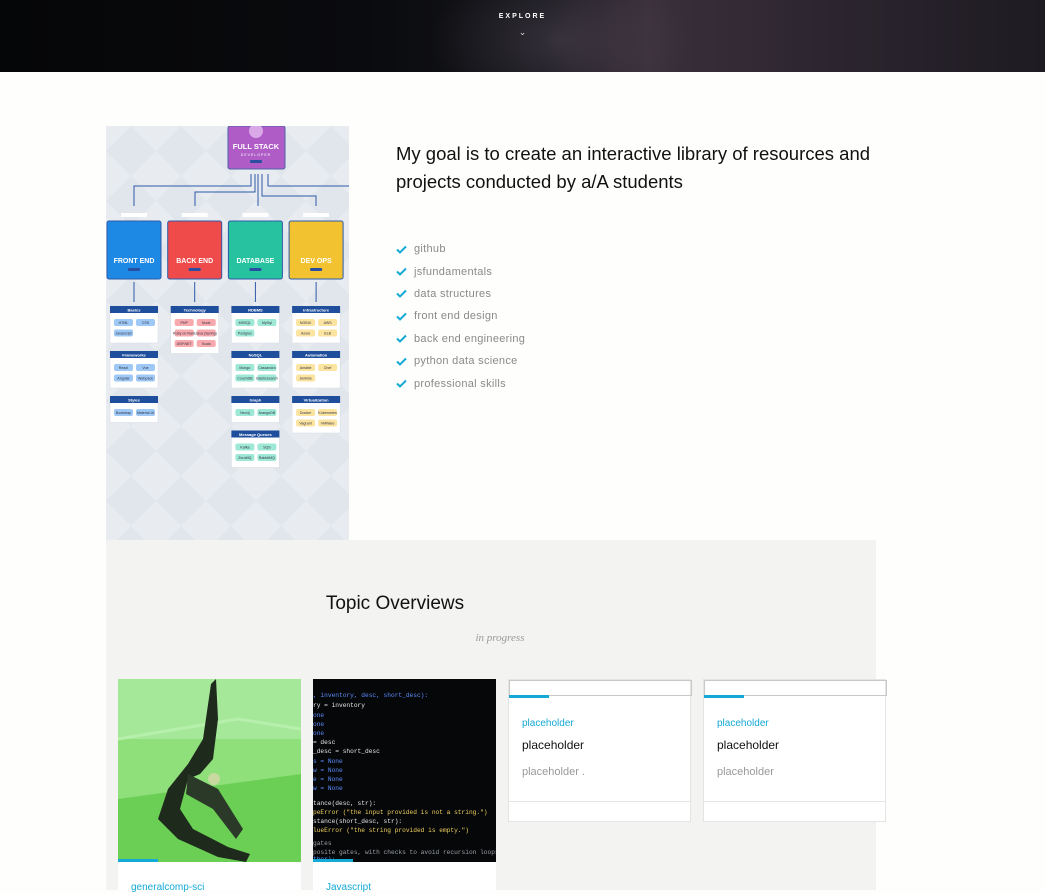 Image resolution: width=1045 pixels, height=893 pixels. Describe the element at coordinates (306, 323) in the screenshot. I see `roadmap-tag-label: NGINX` at that location.